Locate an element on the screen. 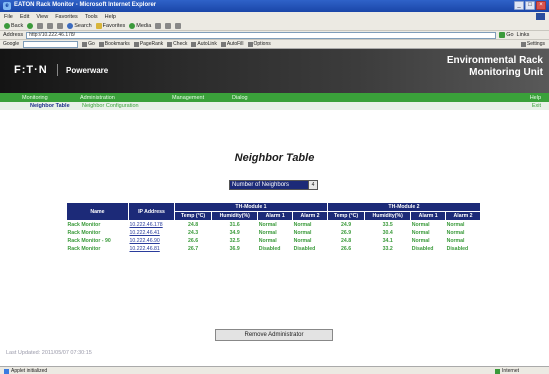 This screenshot has height=374, width=549. home-button is located at coordinates (60, 25).